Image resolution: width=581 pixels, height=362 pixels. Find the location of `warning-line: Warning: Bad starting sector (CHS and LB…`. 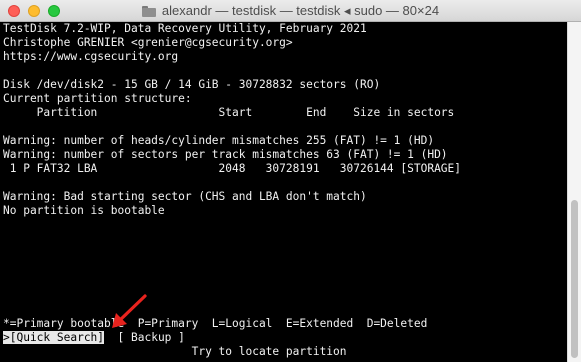

warning-line: Warning: Bad starting sector (CHS and LB… is located at coordinates (185, 196).